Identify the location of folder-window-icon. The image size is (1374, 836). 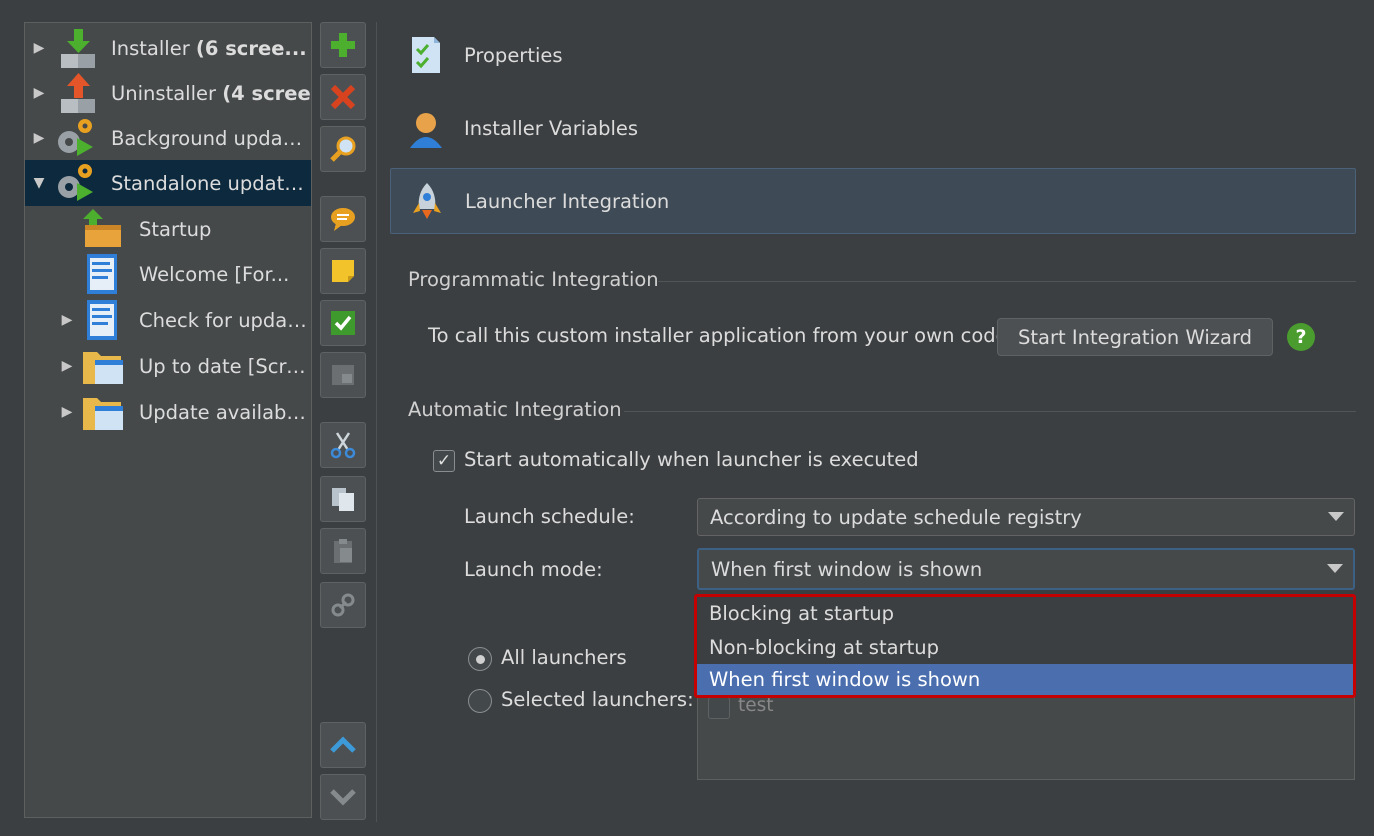
(103, 368).